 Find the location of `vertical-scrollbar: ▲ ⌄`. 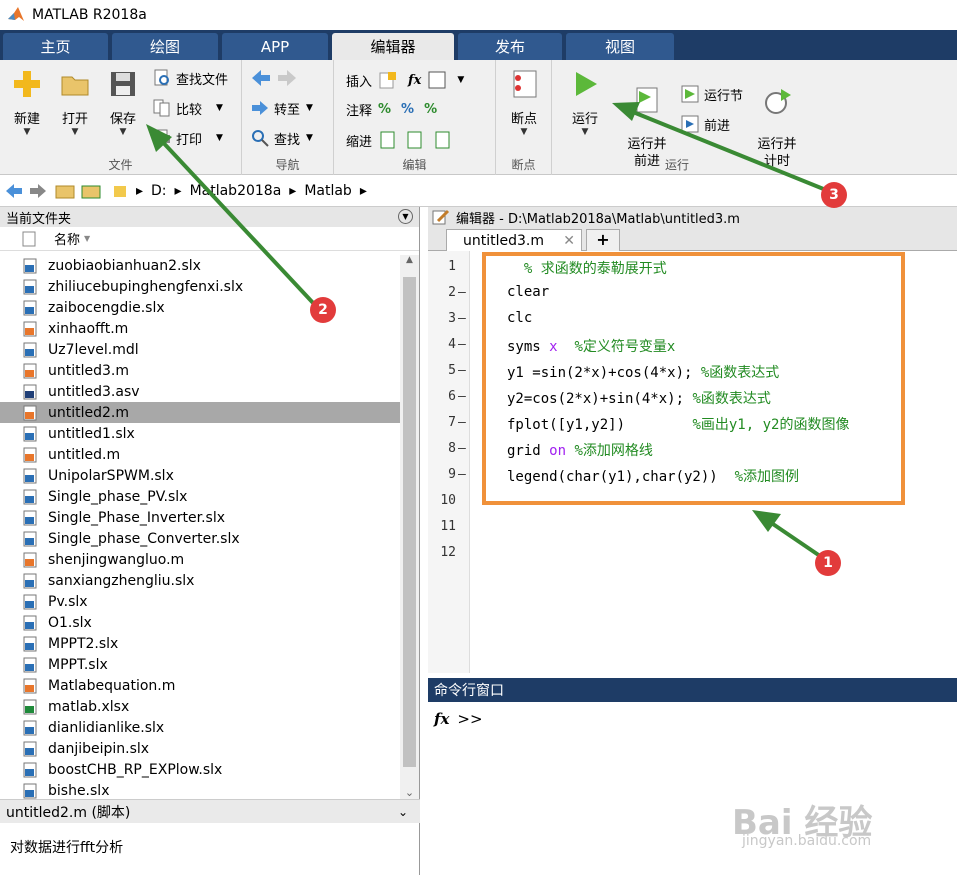

vertical-scrollbar: ▲ ⌄ is located at coordinates (409, 527).